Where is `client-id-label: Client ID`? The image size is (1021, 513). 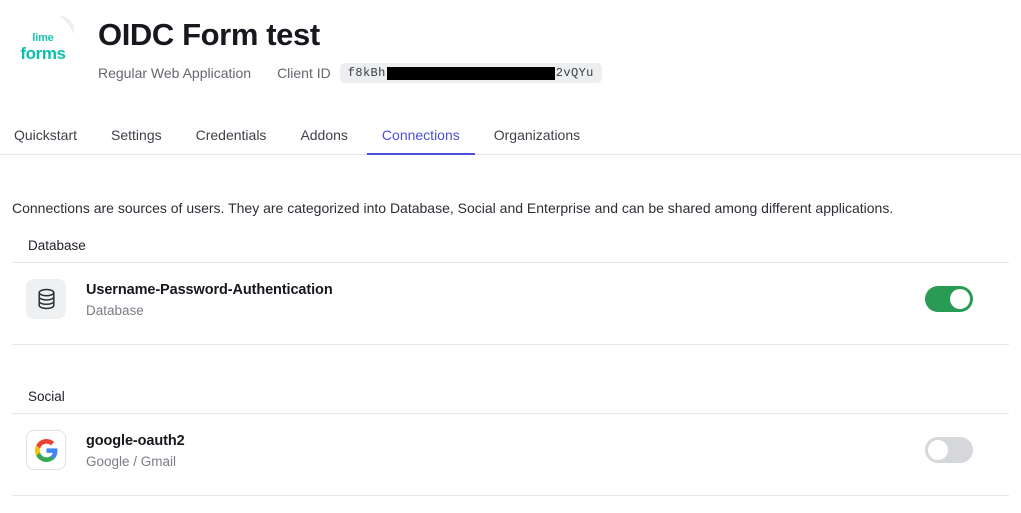
client-id-label: Client ID is located at coordinates (304, 73).